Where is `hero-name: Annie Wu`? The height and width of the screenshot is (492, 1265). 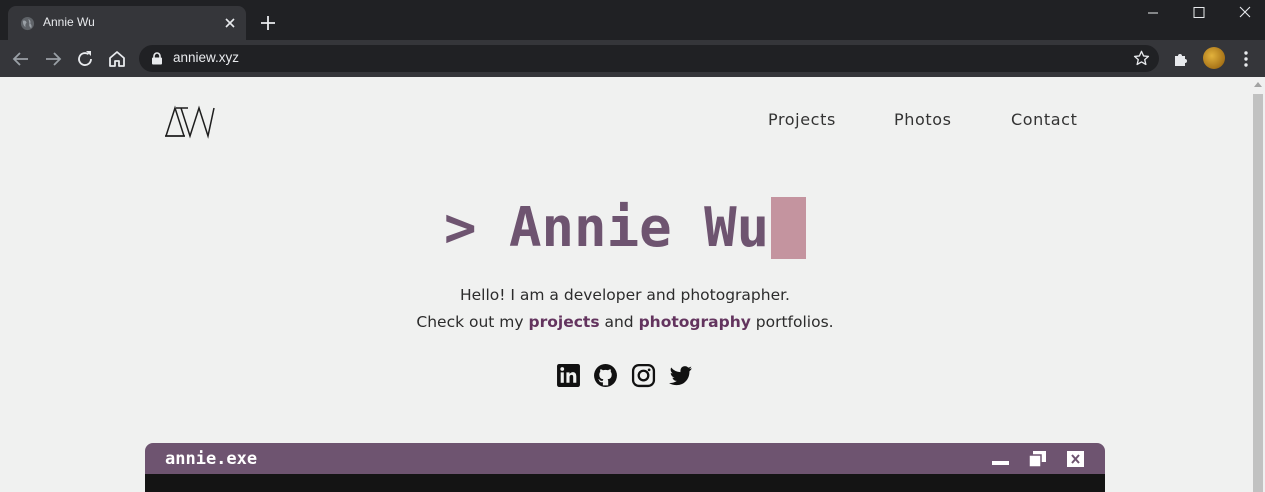 hero-name: Annie Wu is located at coordinates (639, 227).